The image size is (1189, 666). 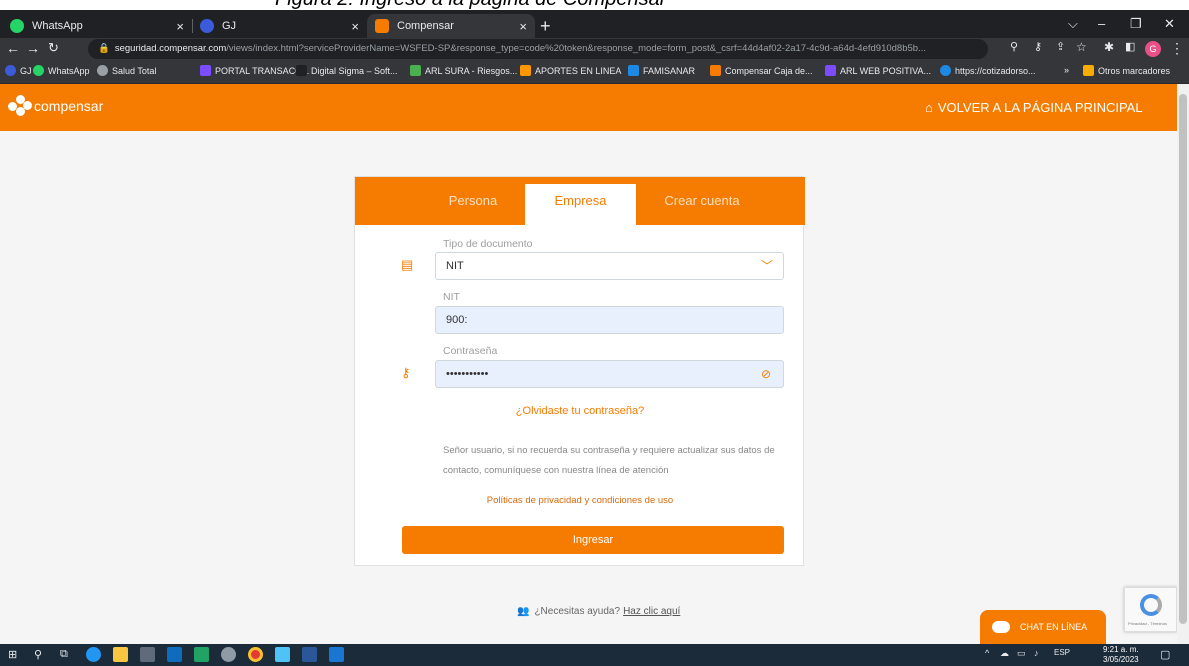 What do you see at coordinates (1136, 24) in the screenshot?
I see `restore-button: ❐` at bounding box center [1136, 24].